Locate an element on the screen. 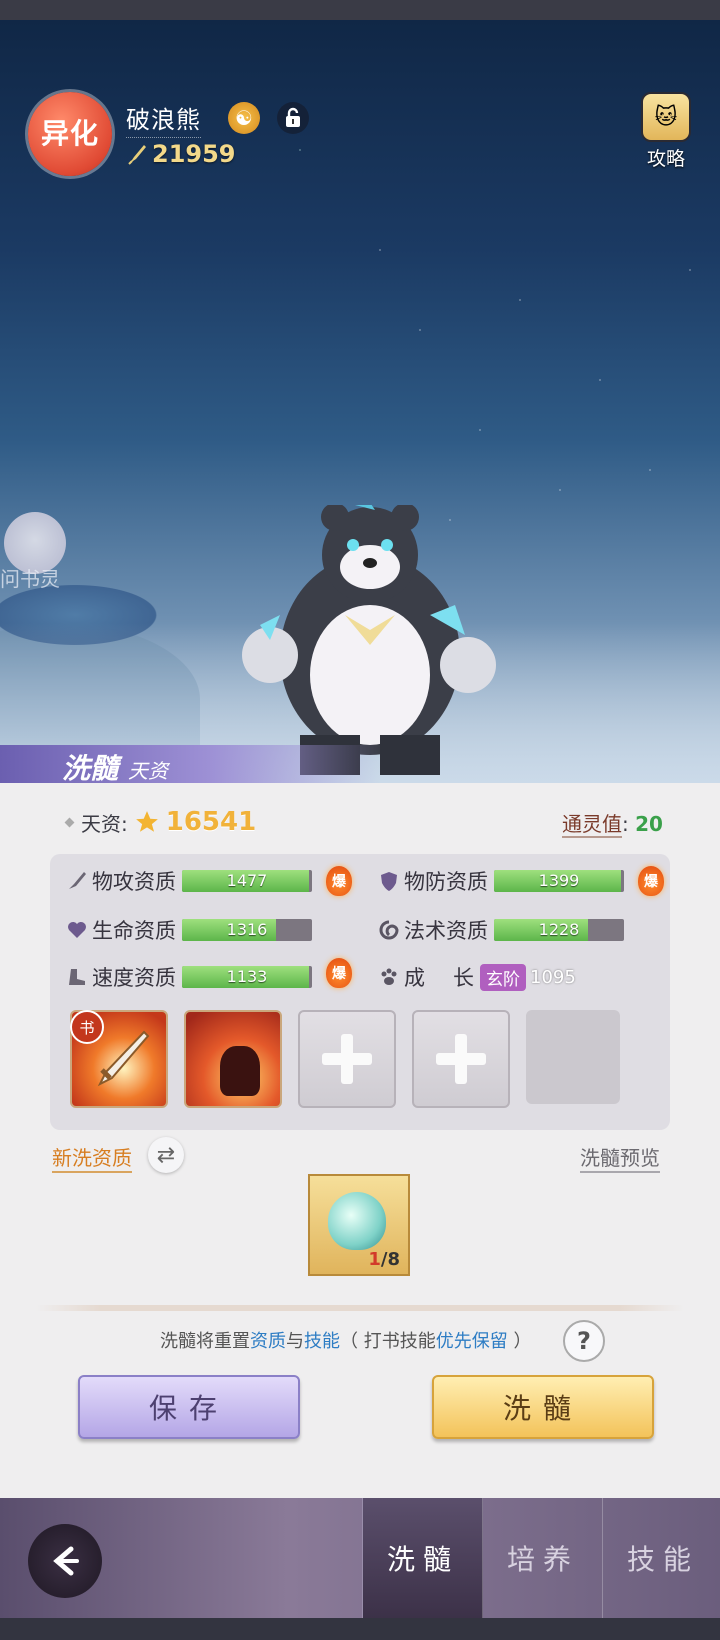 This screenshot has width=720, height=1640. diamond-icon is located at coordinates (69, 822).